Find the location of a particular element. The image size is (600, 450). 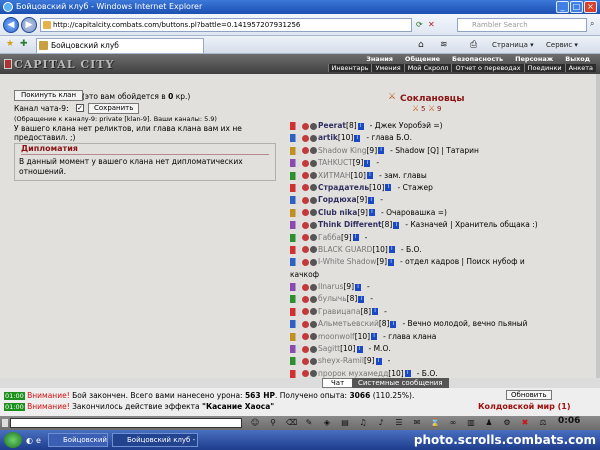

print-icon: ⎙ is located at coordinates (473, 45).